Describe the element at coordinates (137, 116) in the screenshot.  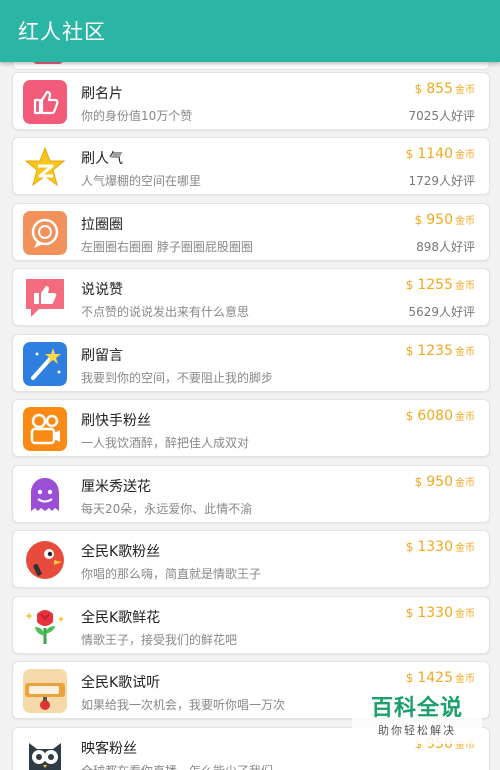
I see `item-desc: 你的身份值10万个赞` at that location.